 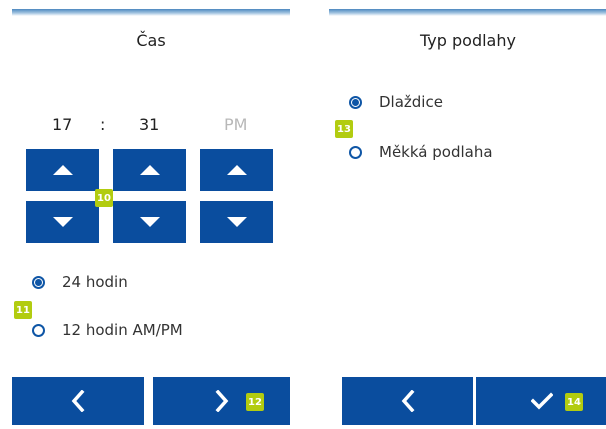 I want to click on confirm-button, so click(x=541, y=401).